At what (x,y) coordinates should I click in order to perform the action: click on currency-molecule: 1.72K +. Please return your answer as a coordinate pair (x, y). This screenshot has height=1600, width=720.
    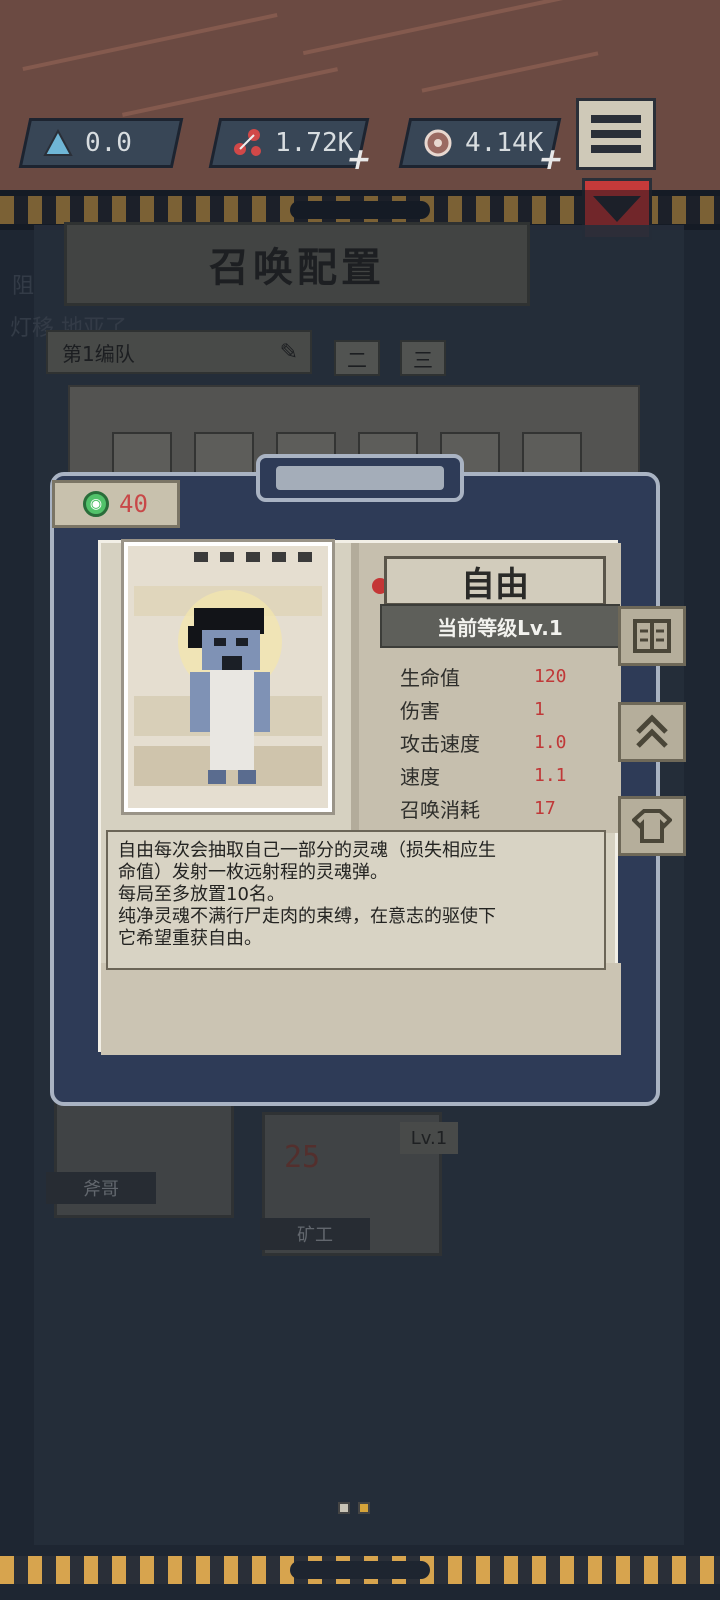
    Looking at the image, I should click on (291, 147).